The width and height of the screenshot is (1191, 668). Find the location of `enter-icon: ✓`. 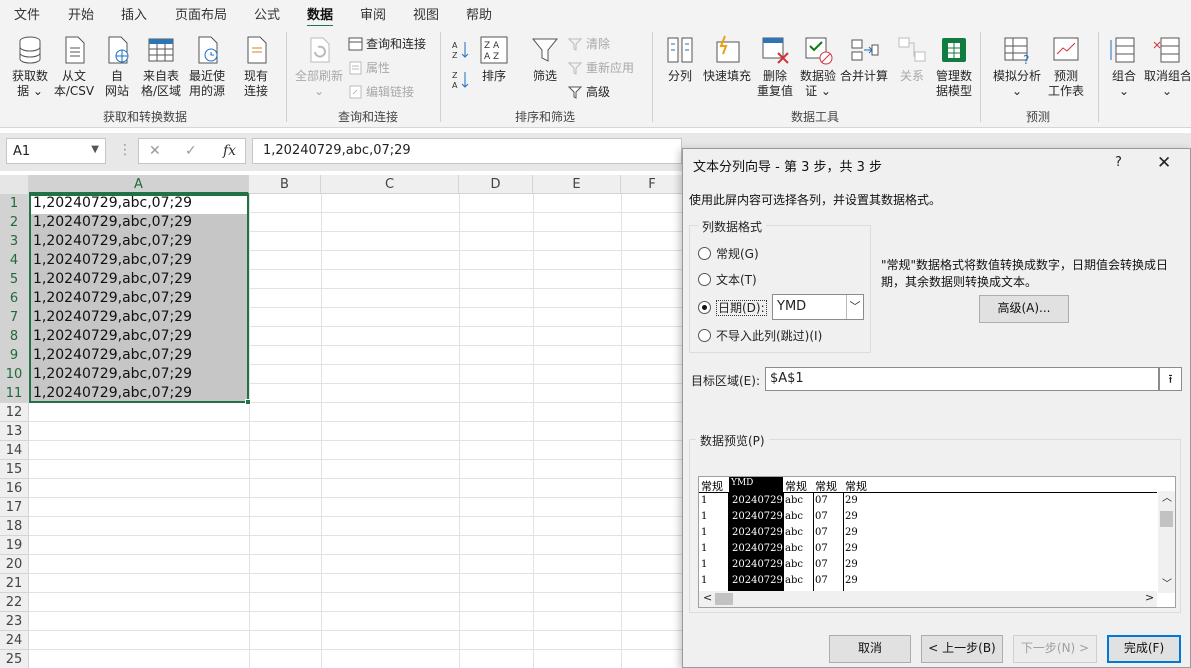

enter-icon: ✓ is located at coordinates (191, 151).